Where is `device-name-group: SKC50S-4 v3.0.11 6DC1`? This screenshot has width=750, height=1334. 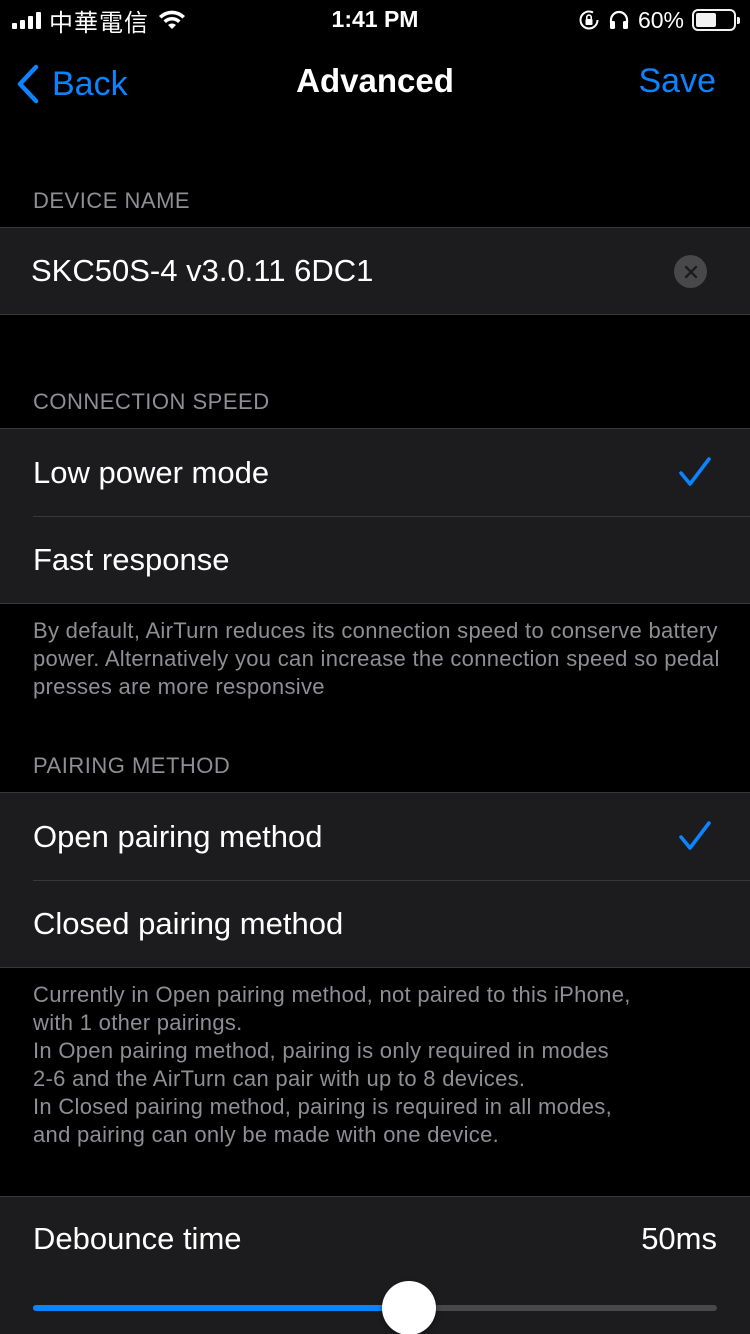
device-name-group: SKC50S-4 v3.0.11 6DC1 is located at coordinates (375, 271).